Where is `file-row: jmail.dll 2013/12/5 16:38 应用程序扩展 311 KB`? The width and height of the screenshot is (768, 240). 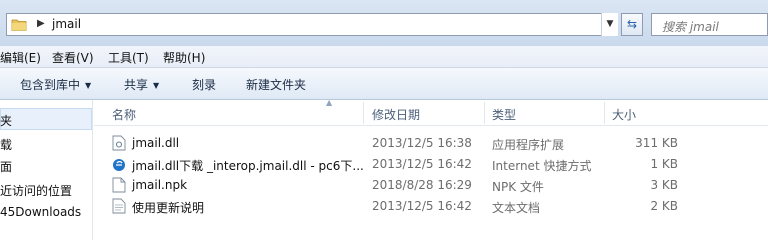 file-row: jmail.dll 2013/12/5 16:38 应用程序扩展 311 KB is located at coordinates (431, 143).